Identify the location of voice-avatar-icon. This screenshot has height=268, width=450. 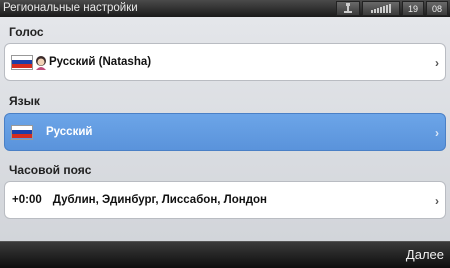
(41, 62).